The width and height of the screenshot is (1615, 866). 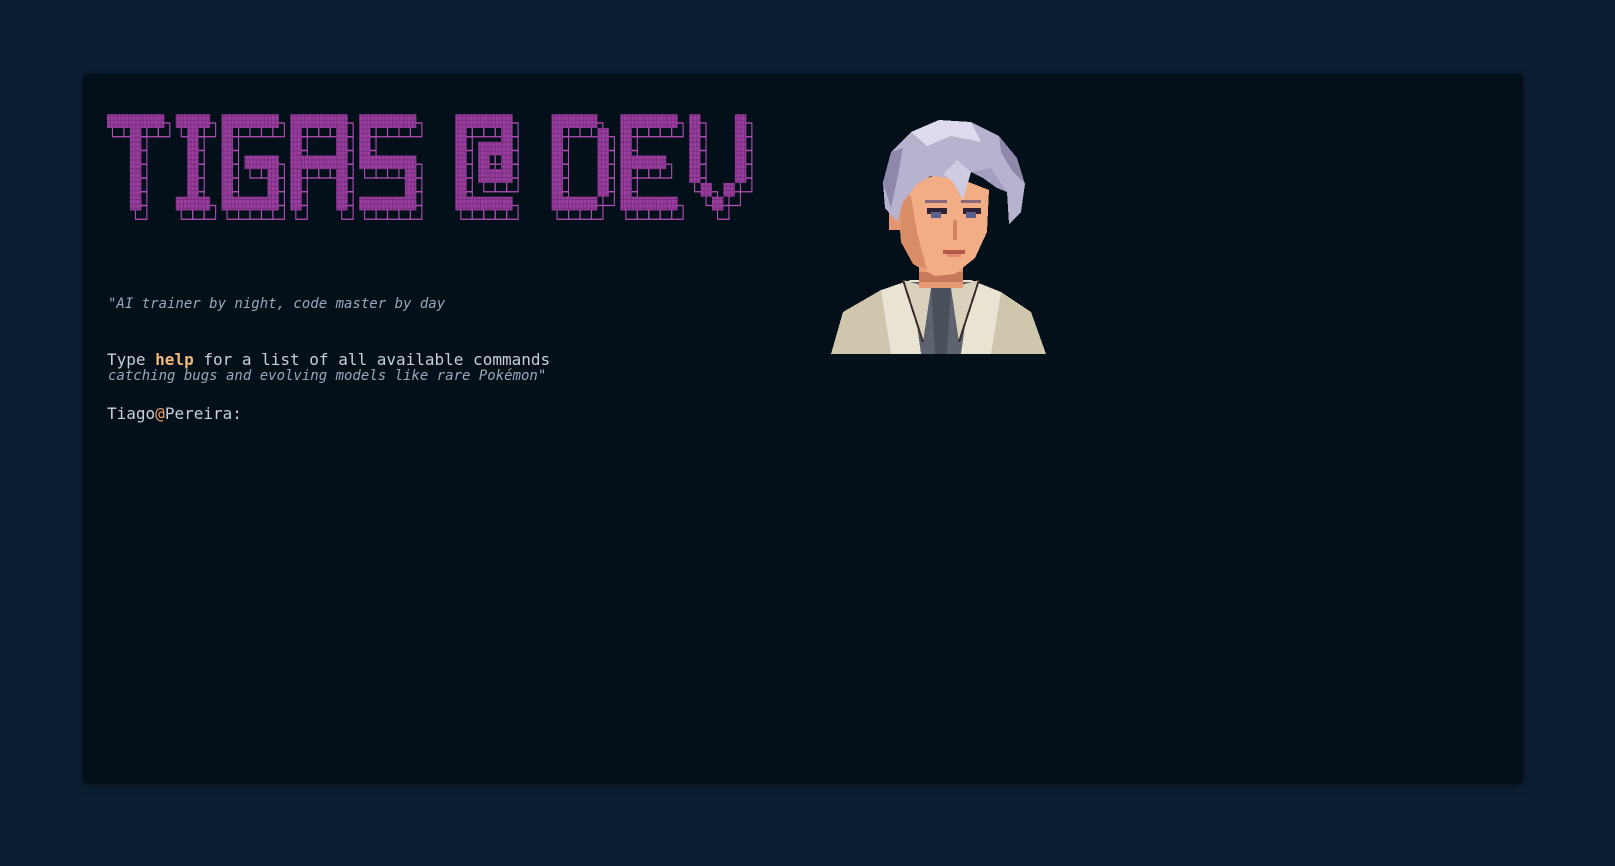 What do you see at coordinates (131, 359) in the screenshot?
I see `help-prefix: Type` at bounding box center [131, 359].